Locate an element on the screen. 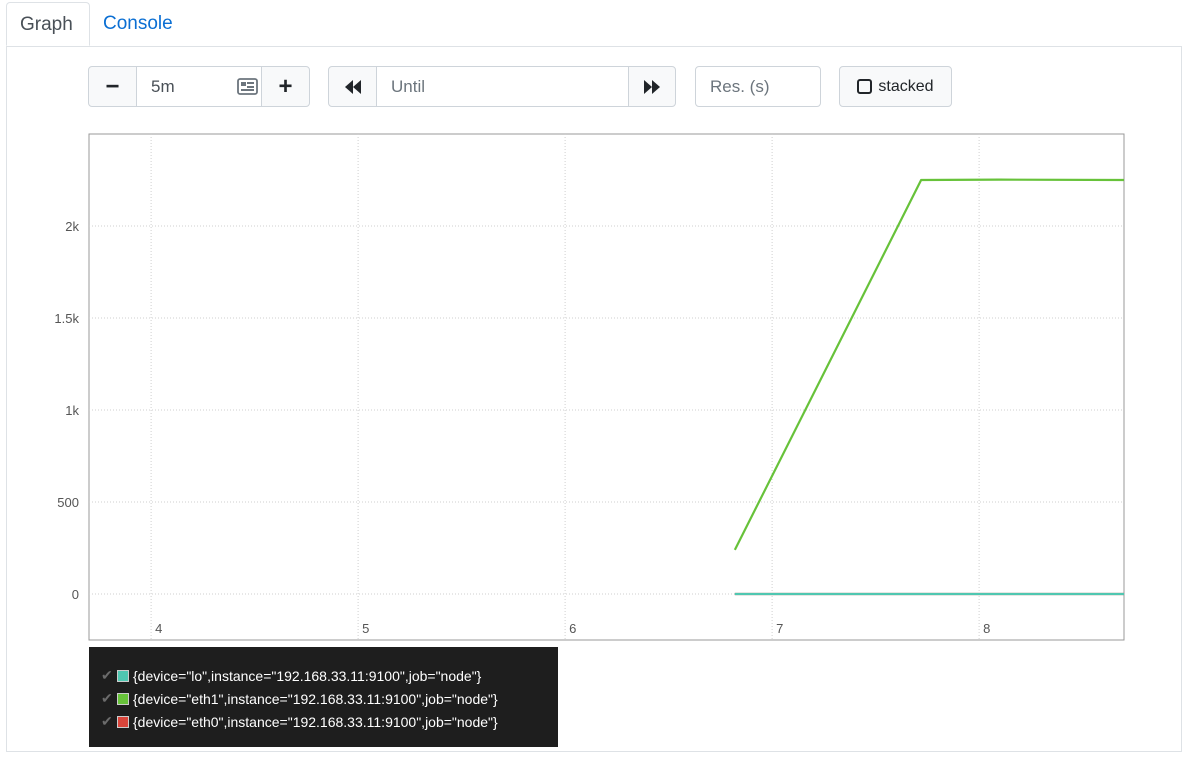  y-tick-label: 1k is located at coordinates (72, 410).